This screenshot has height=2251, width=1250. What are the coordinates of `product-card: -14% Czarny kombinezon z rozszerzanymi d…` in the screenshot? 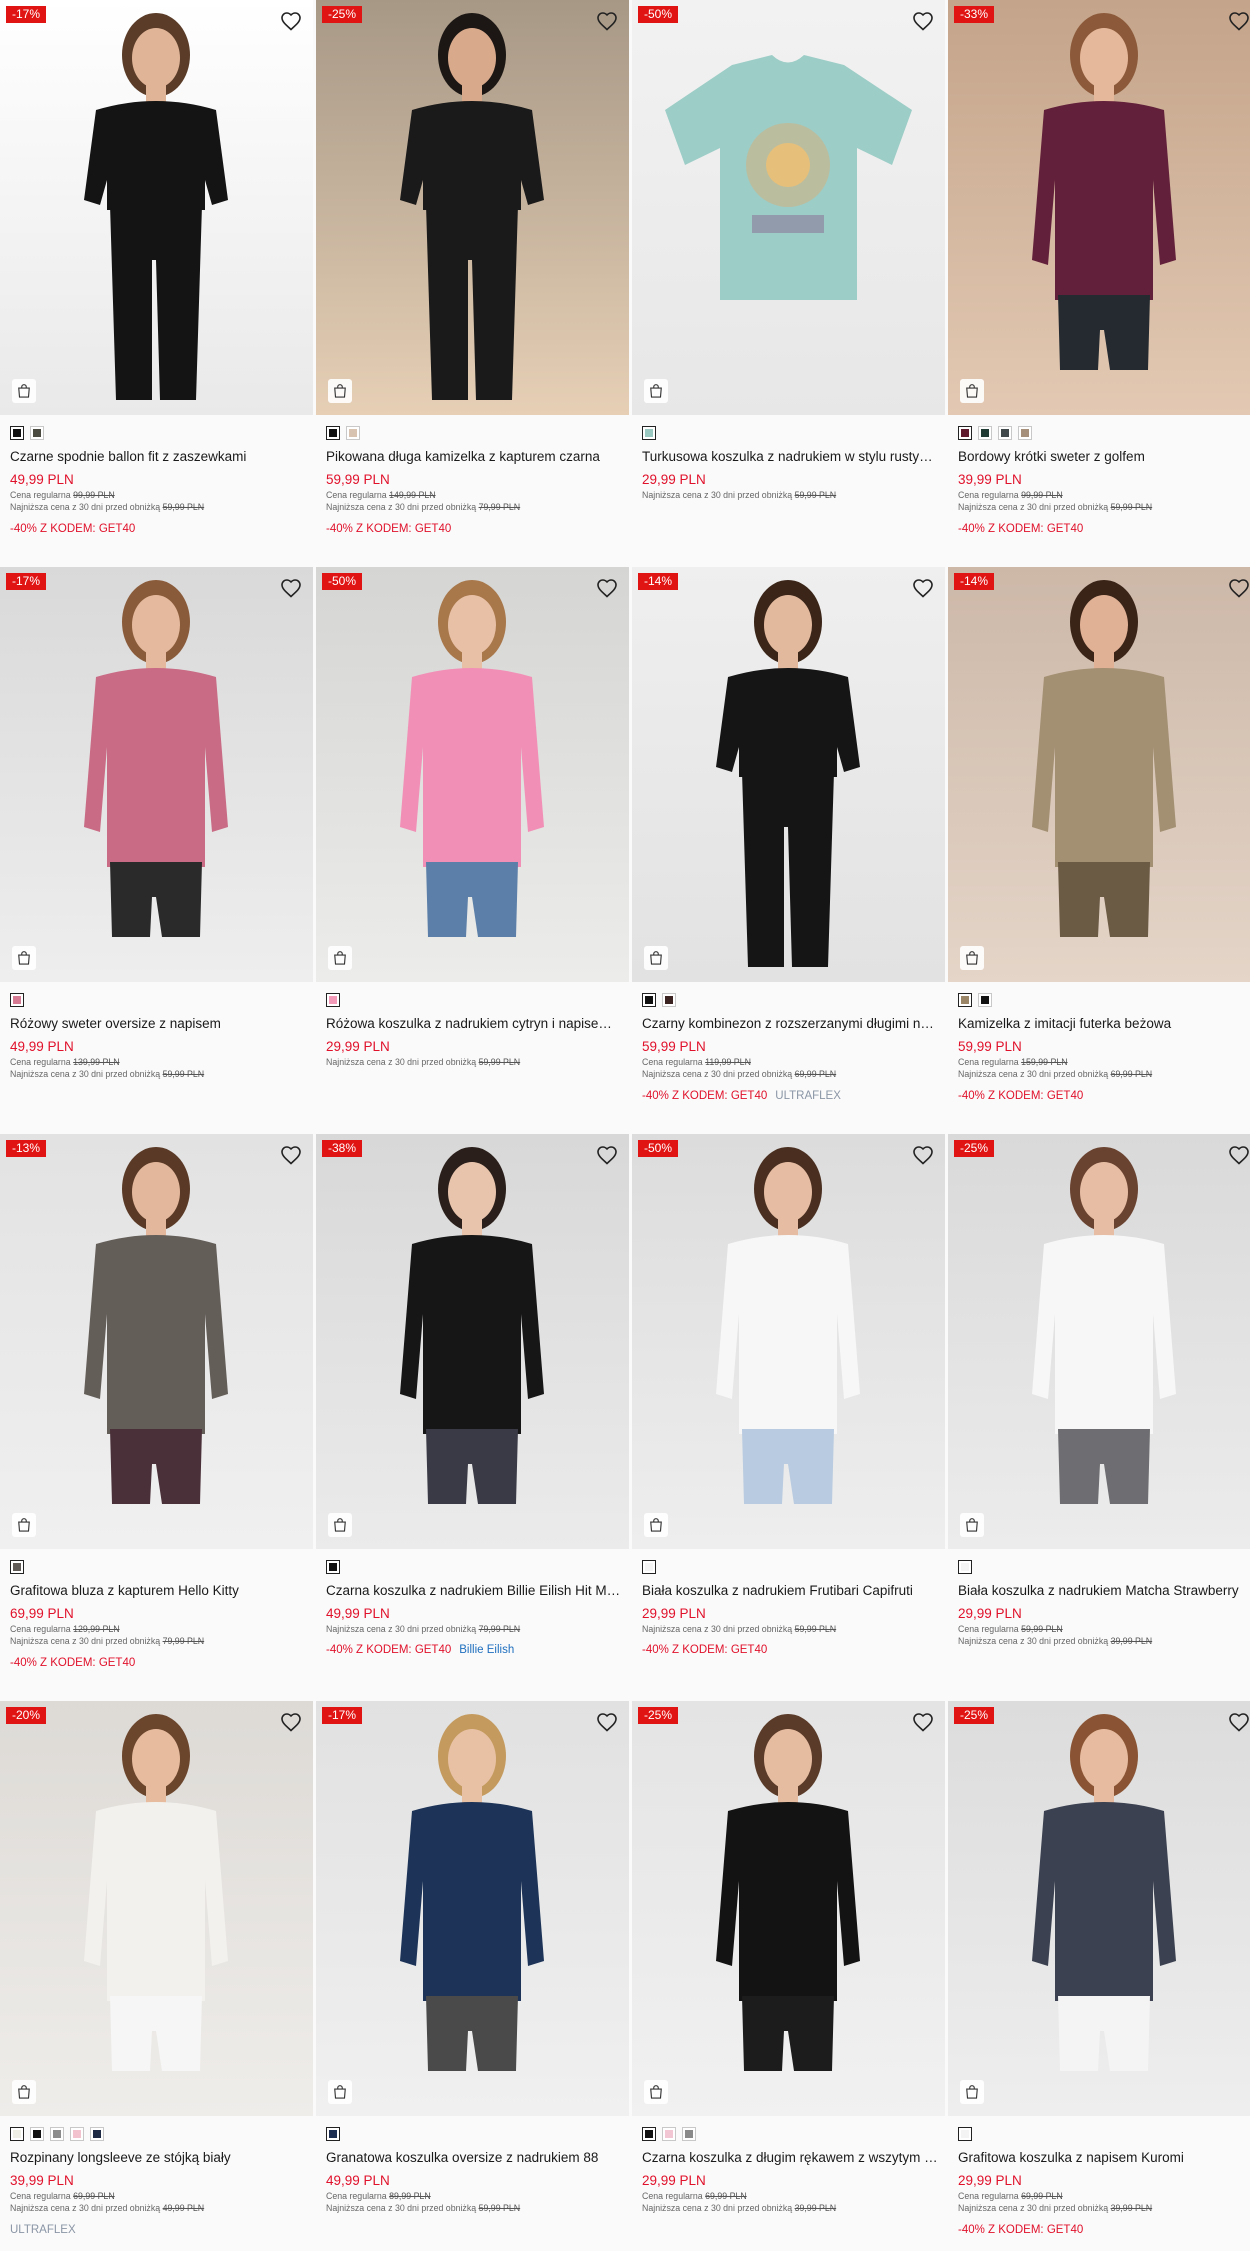 It's located at (788, 850).